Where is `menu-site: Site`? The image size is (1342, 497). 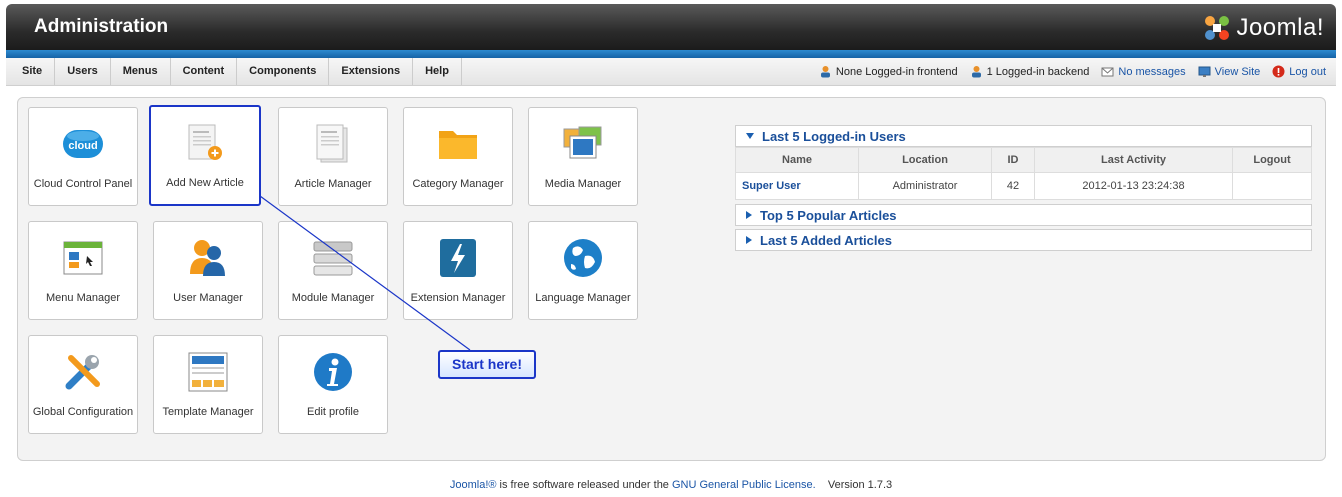
menu-site: Site is located at coordinates (33, 71).